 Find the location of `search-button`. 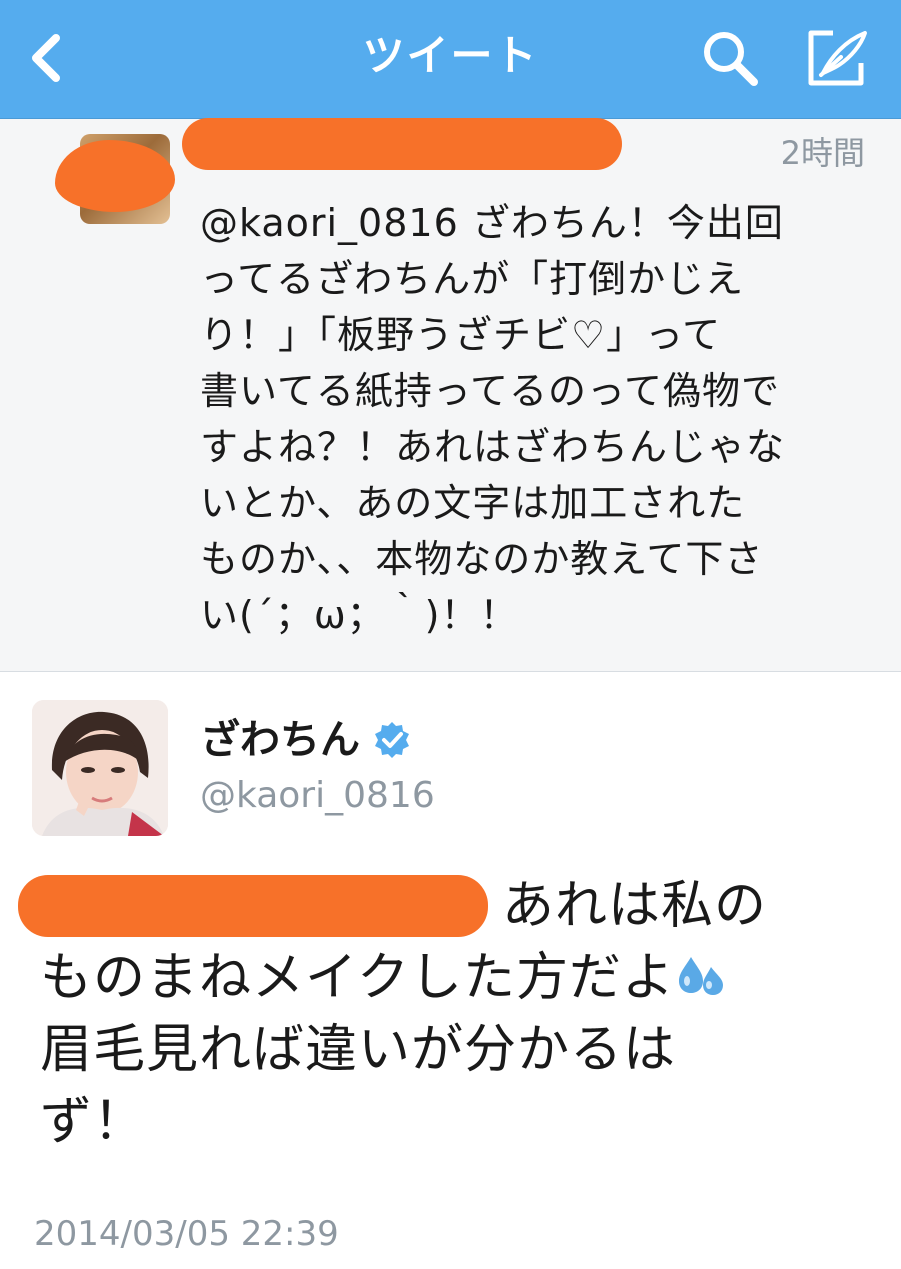

search-button is located at coordinates (730, 58).